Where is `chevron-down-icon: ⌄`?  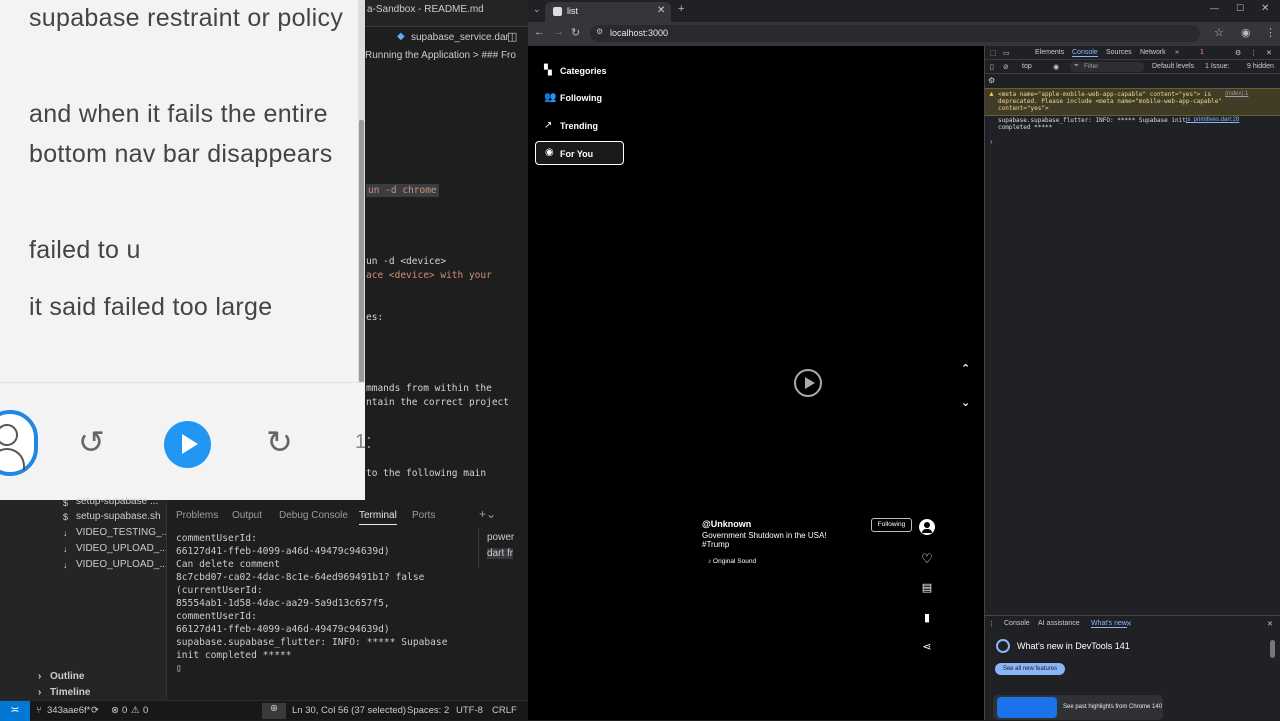 chevron-down-icon: ⌄ is located at coordinates (965, 402).